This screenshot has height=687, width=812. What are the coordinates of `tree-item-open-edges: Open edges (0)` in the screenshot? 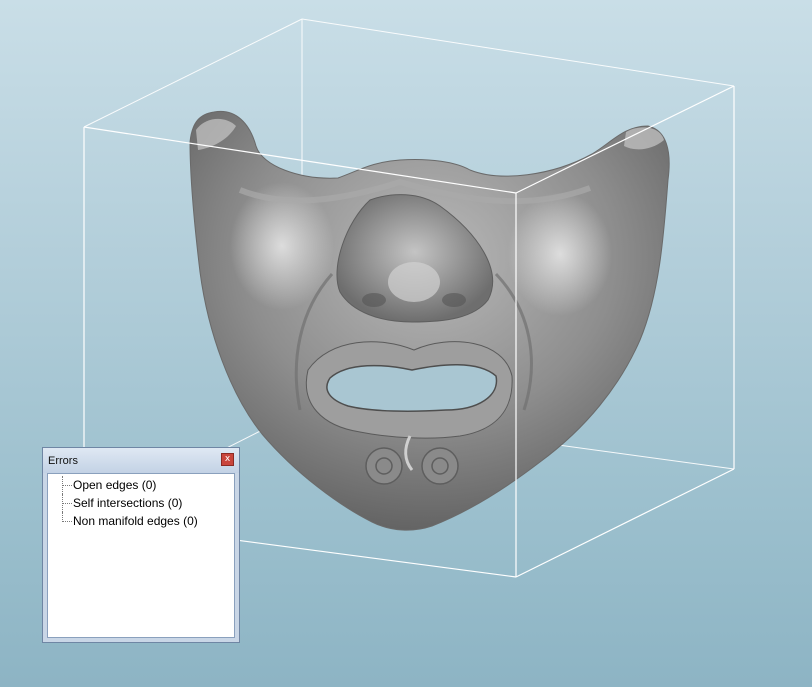 It's located at (140, 485).